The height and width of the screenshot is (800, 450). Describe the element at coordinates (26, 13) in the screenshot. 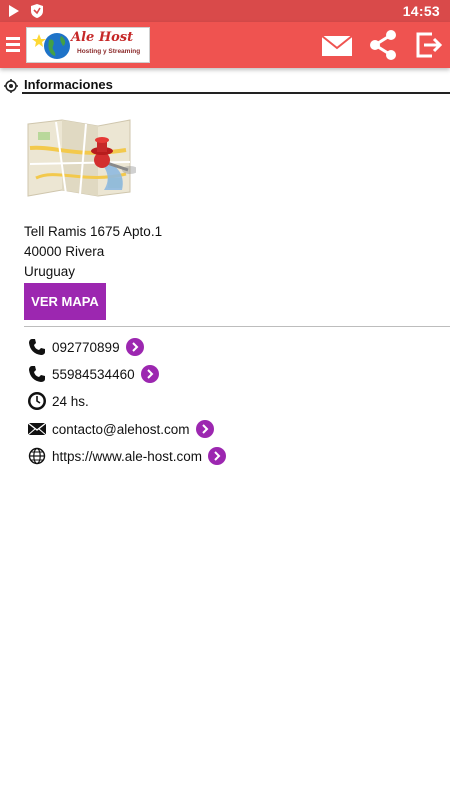

I see `status-icons` at that location.